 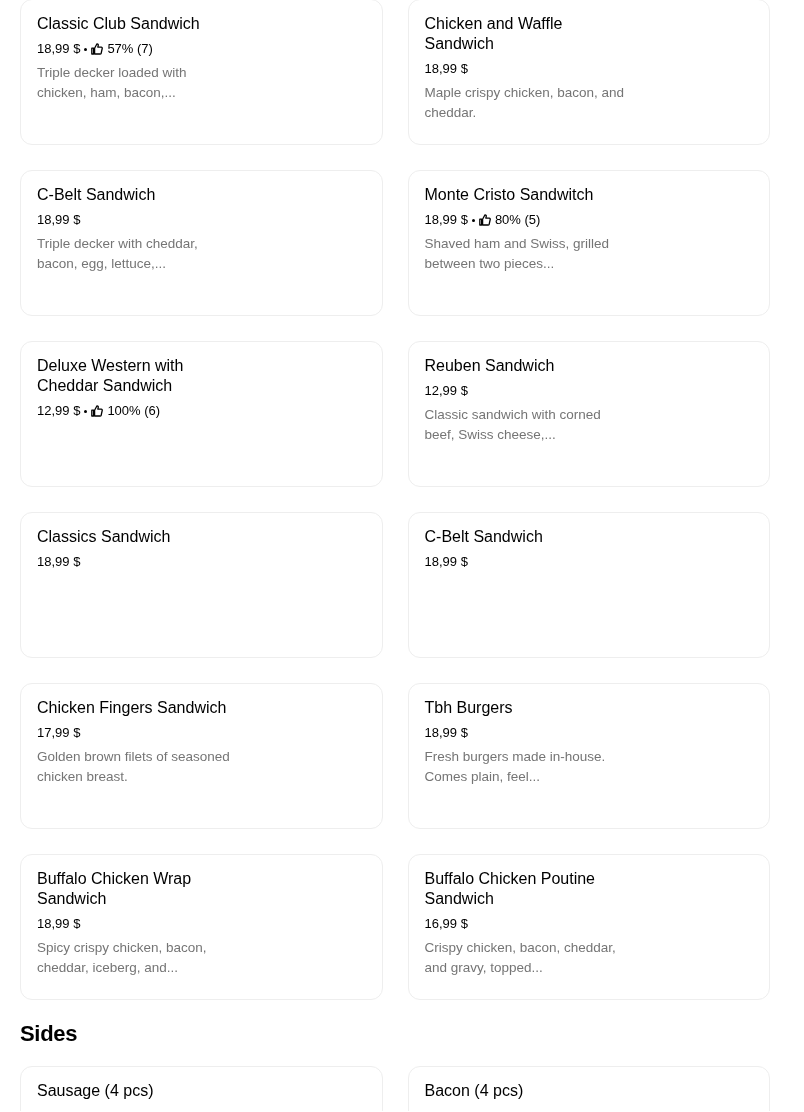 What do you see at coordinates (490, 366) in the screenshot?
I see `item-title: Reuben Sandwich` at bounding box center [490, 366].